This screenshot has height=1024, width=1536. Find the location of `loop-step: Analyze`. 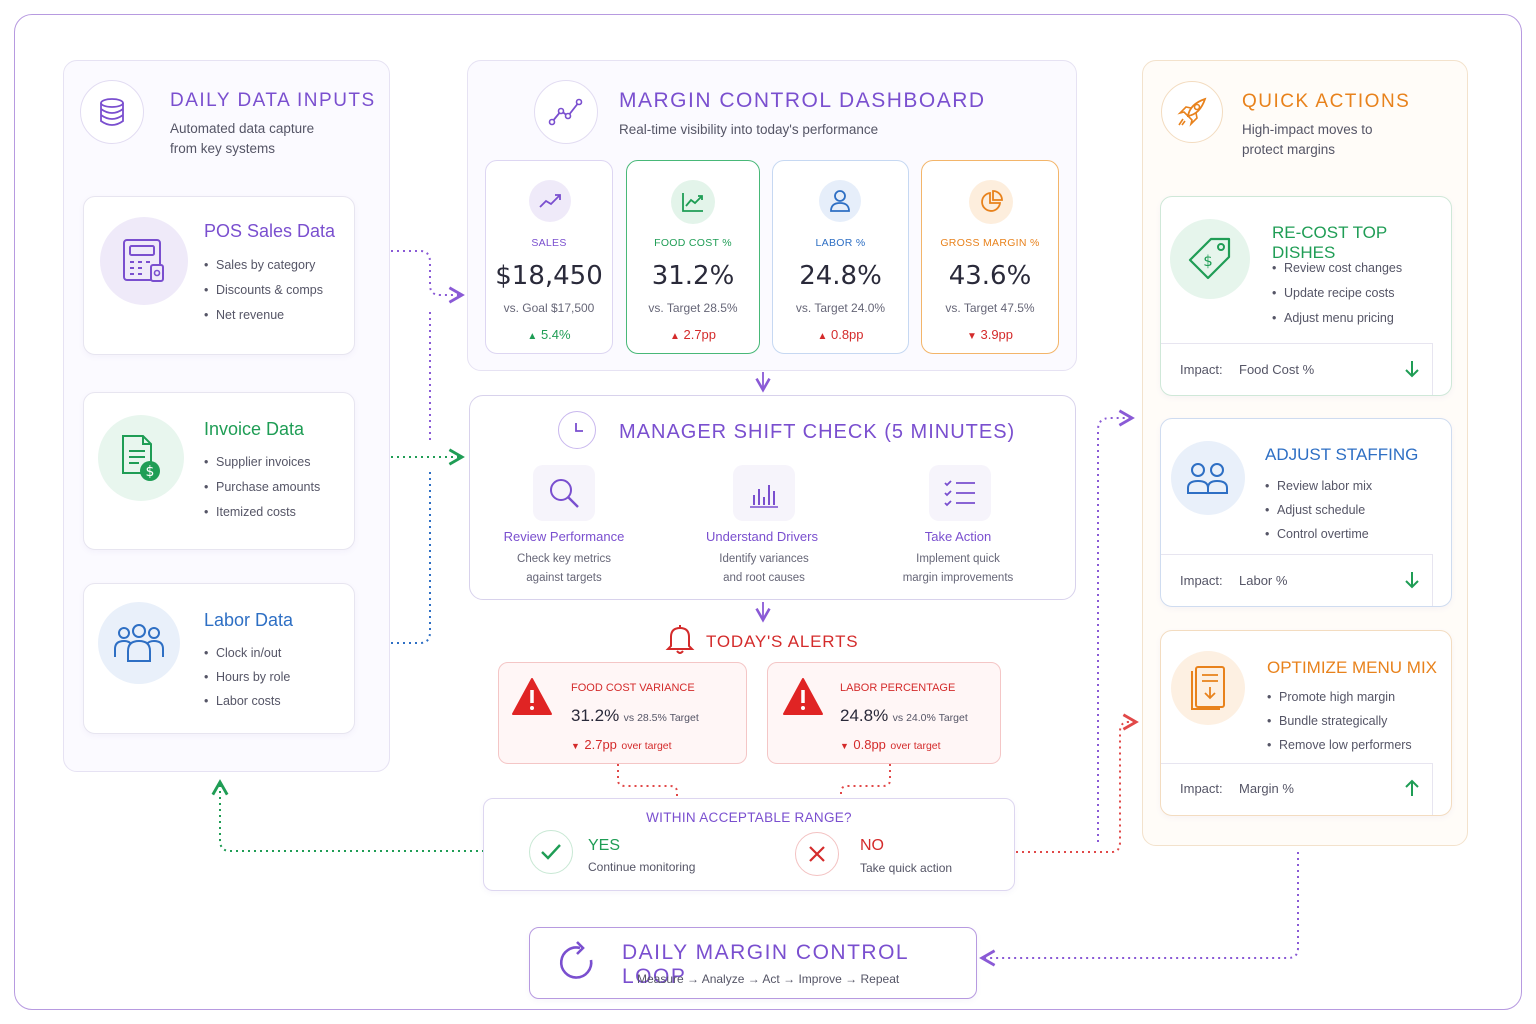

loop-step: Analyze is located at coordinates (723, 979).